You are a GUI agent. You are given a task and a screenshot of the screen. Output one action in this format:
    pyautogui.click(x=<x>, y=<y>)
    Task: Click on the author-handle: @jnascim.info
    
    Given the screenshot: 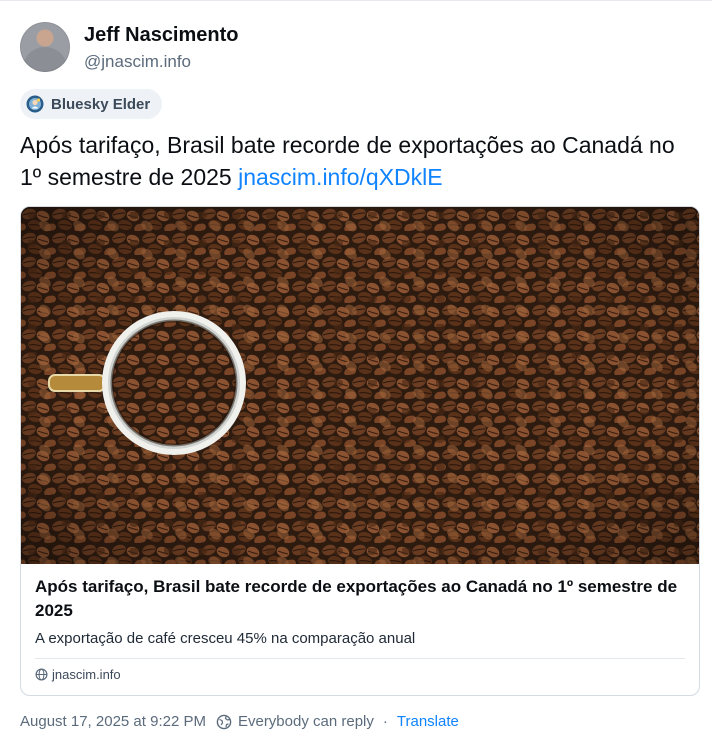 What is the action you would take?
    pyautogui.click(x=137, y=62)
    